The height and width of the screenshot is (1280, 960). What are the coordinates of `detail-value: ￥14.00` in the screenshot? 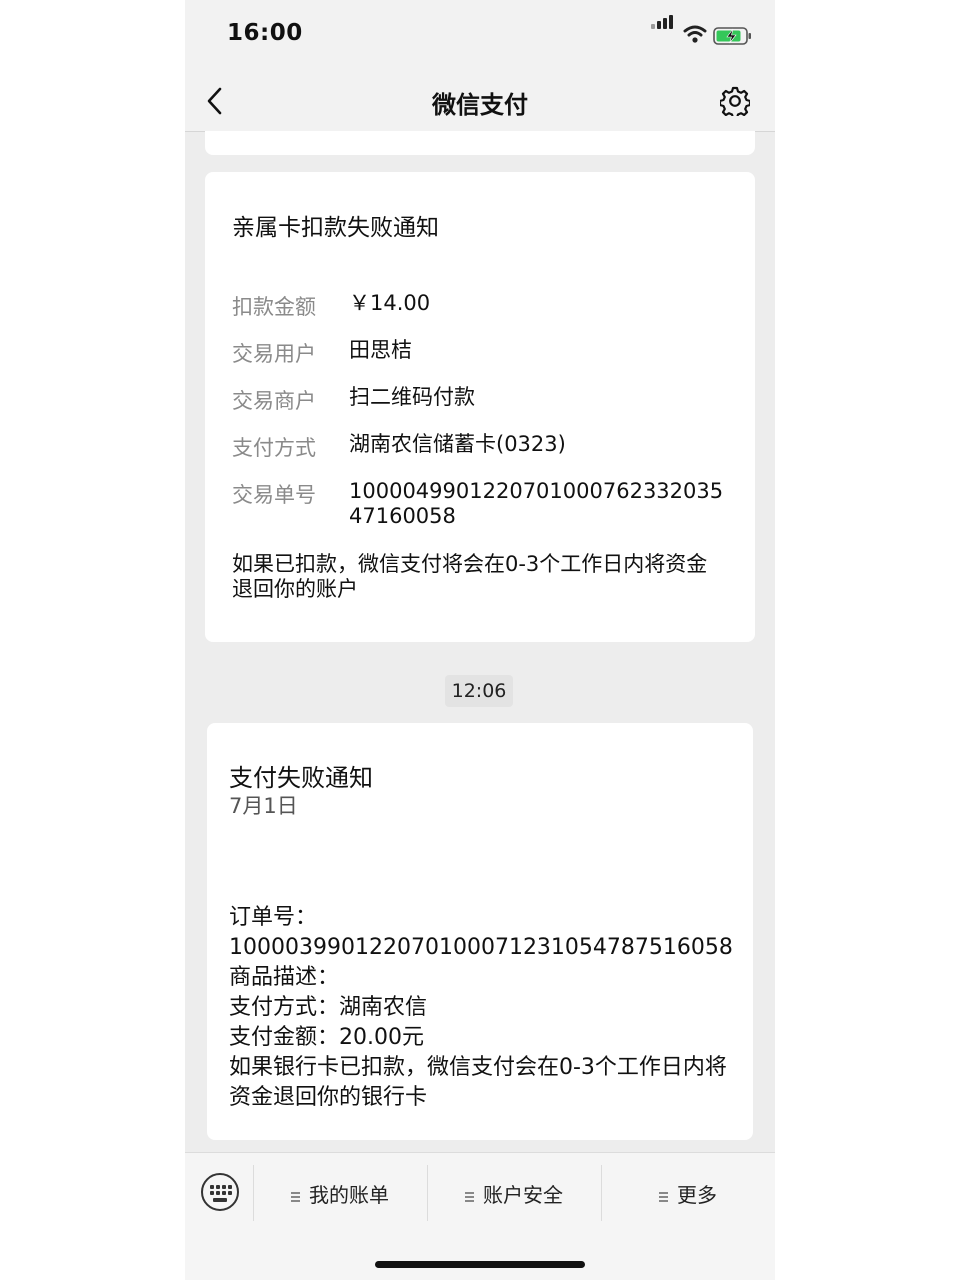 It's located at (390, 303).